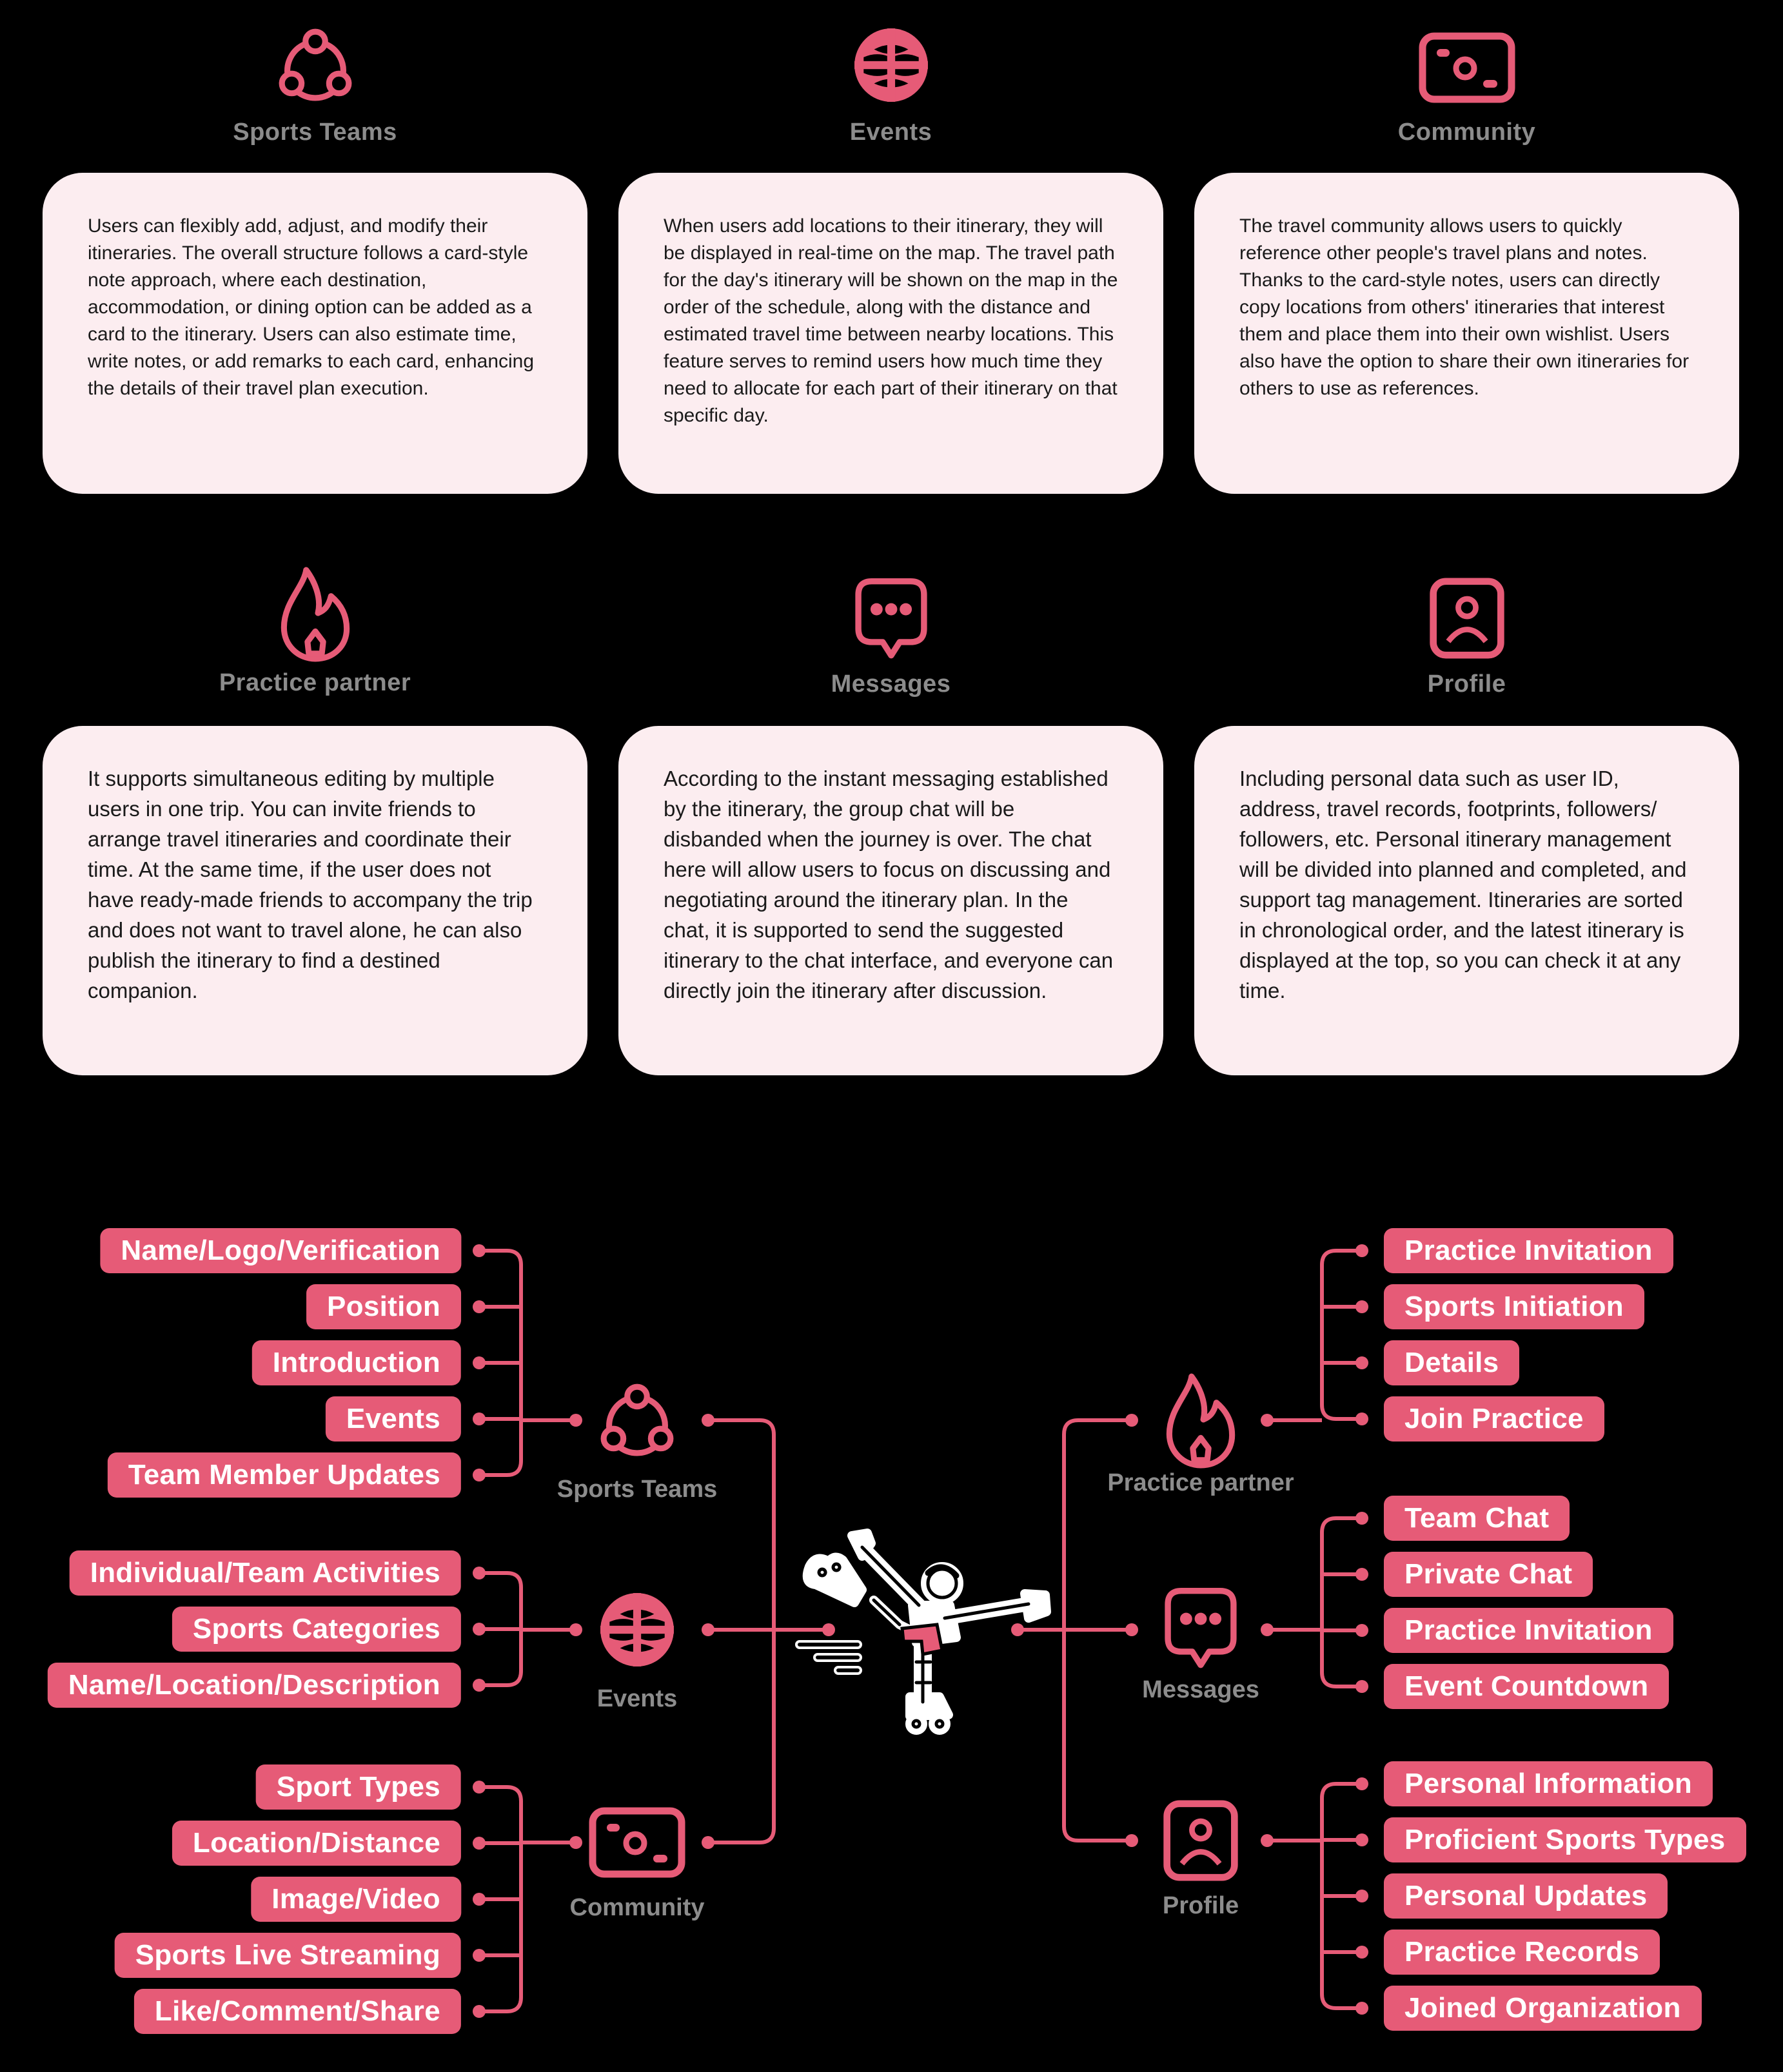  I want to click on mindmap-leaf-tag: Image/Video, so click(356, 1900).